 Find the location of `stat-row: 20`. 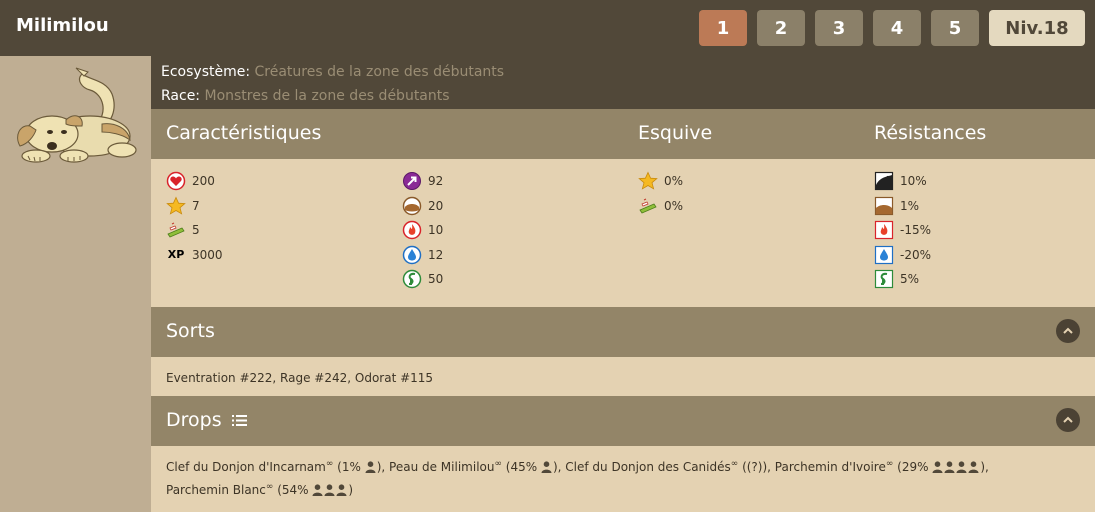

stat-row: 20 is located at coordinates (422, 206).